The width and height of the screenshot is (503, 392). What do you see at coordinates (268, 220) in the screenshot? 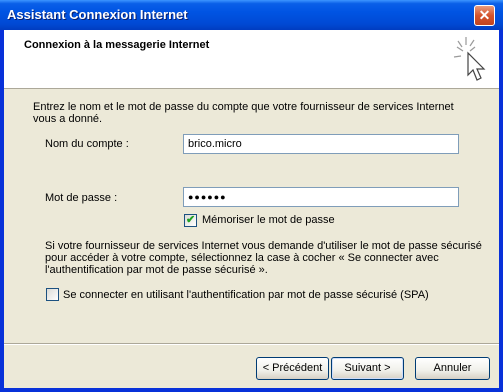
I see `remember-password-label: Mémoriser le mot de passe` at bounding box center [268, 220].